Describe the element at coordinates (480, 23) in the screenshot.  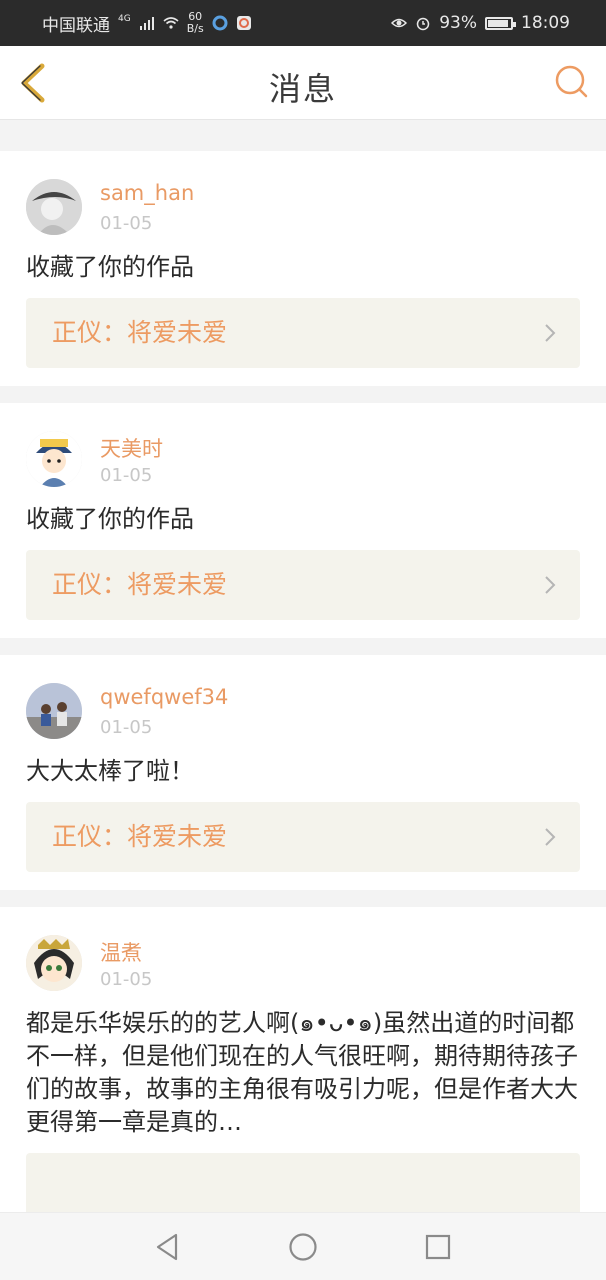
I see `status-right: 93% 18:09` at that location.